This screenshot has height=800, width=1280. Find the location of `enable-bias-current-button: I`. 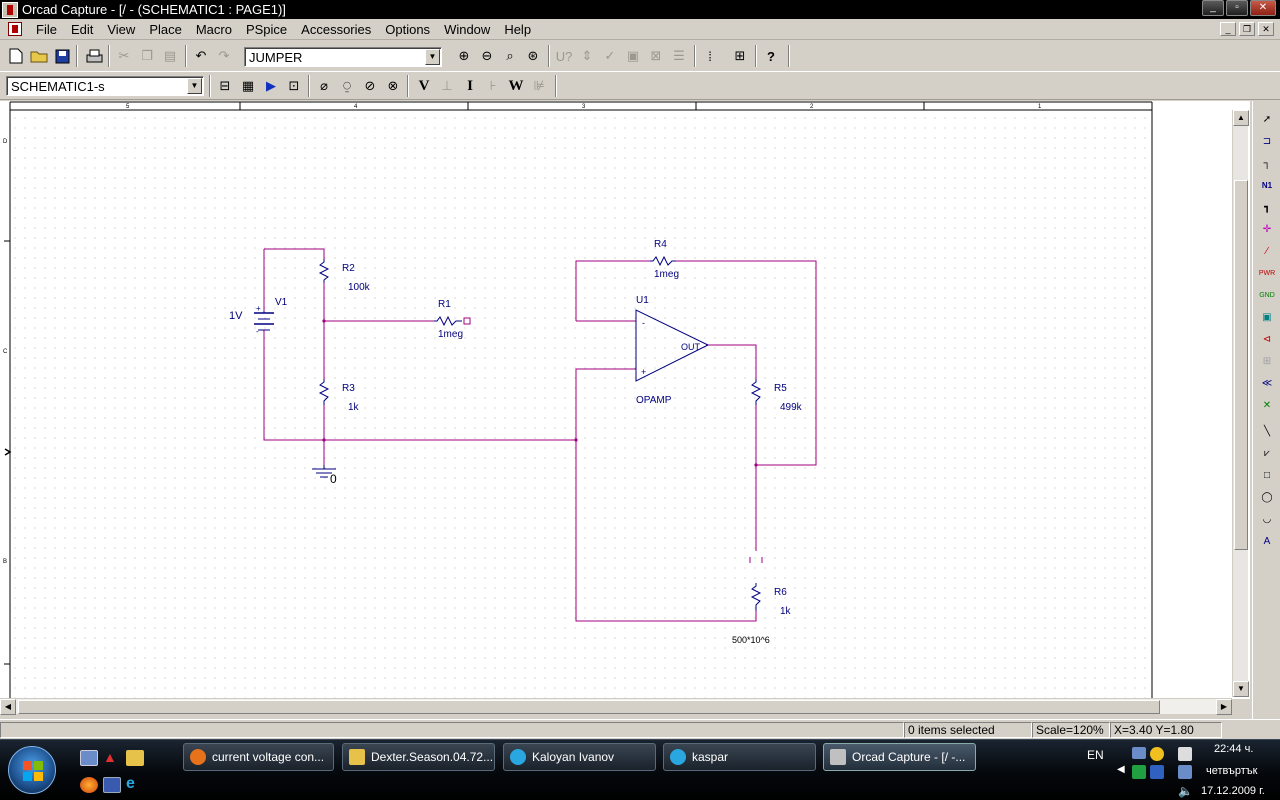

enable-bias-current-button: I is located at coordinates (470, 86).